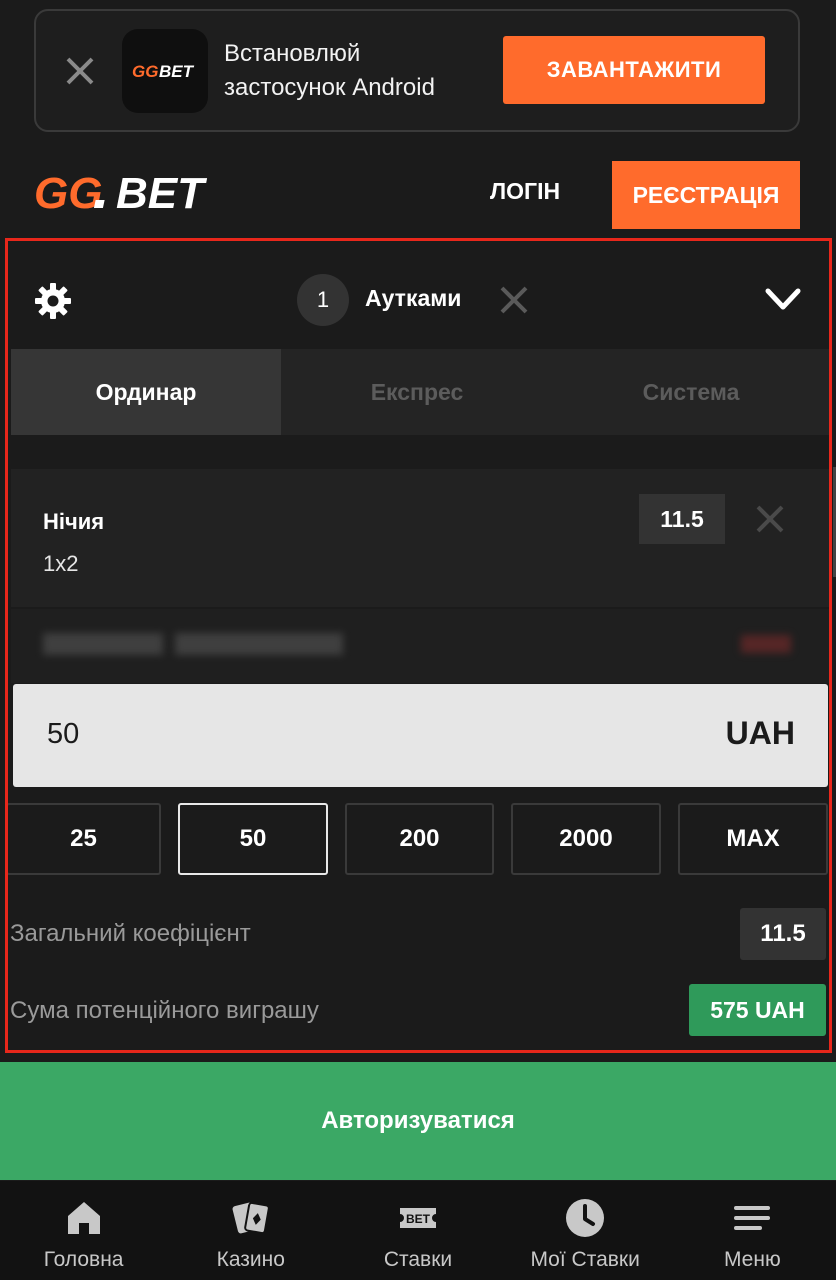 This screenshot has width=836, height=1280. Describe the element at coordinates (253, 839) in the screenshot. I see `quick-stake-50: 50` at that location.